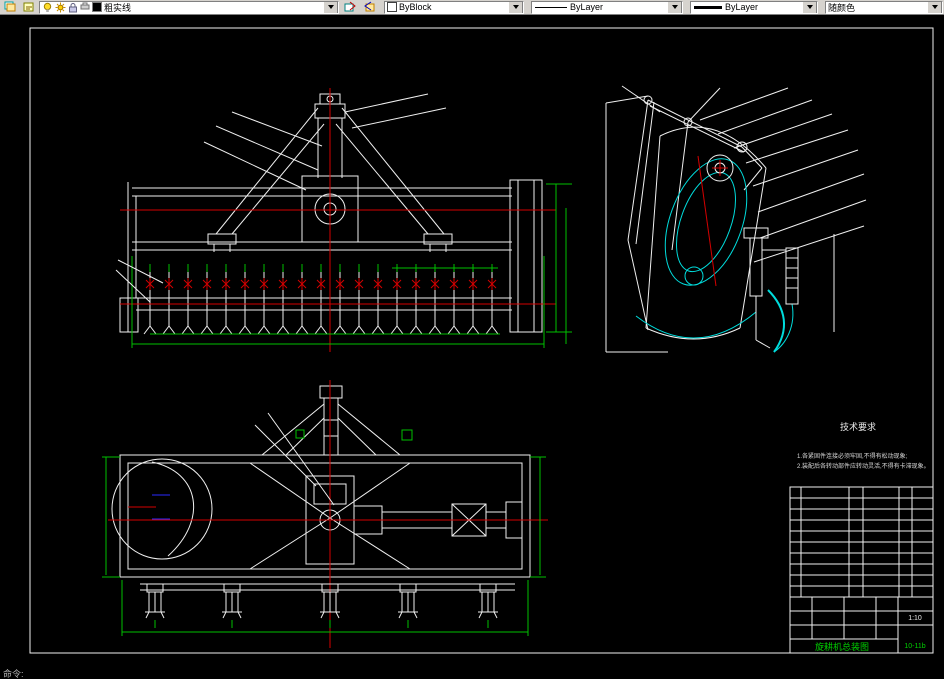 The image size is (944, 679). I want to click on lineweight-sample-icon, so click(708, 7).